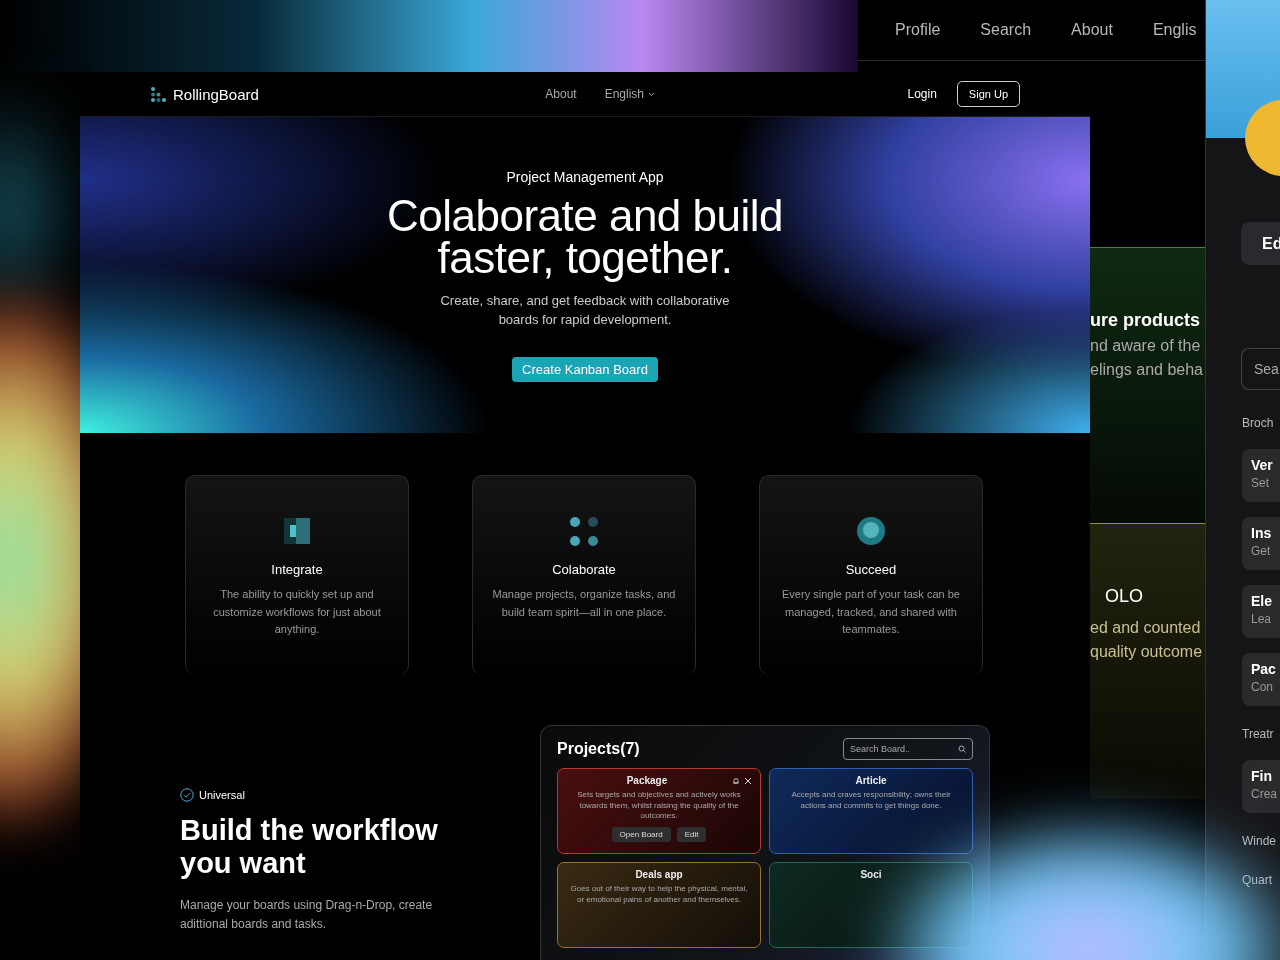  What do you see at coordinates (1259, 841) in the screenshot?
I see `section-heading: Winde` at bounding box center [1259, 841].